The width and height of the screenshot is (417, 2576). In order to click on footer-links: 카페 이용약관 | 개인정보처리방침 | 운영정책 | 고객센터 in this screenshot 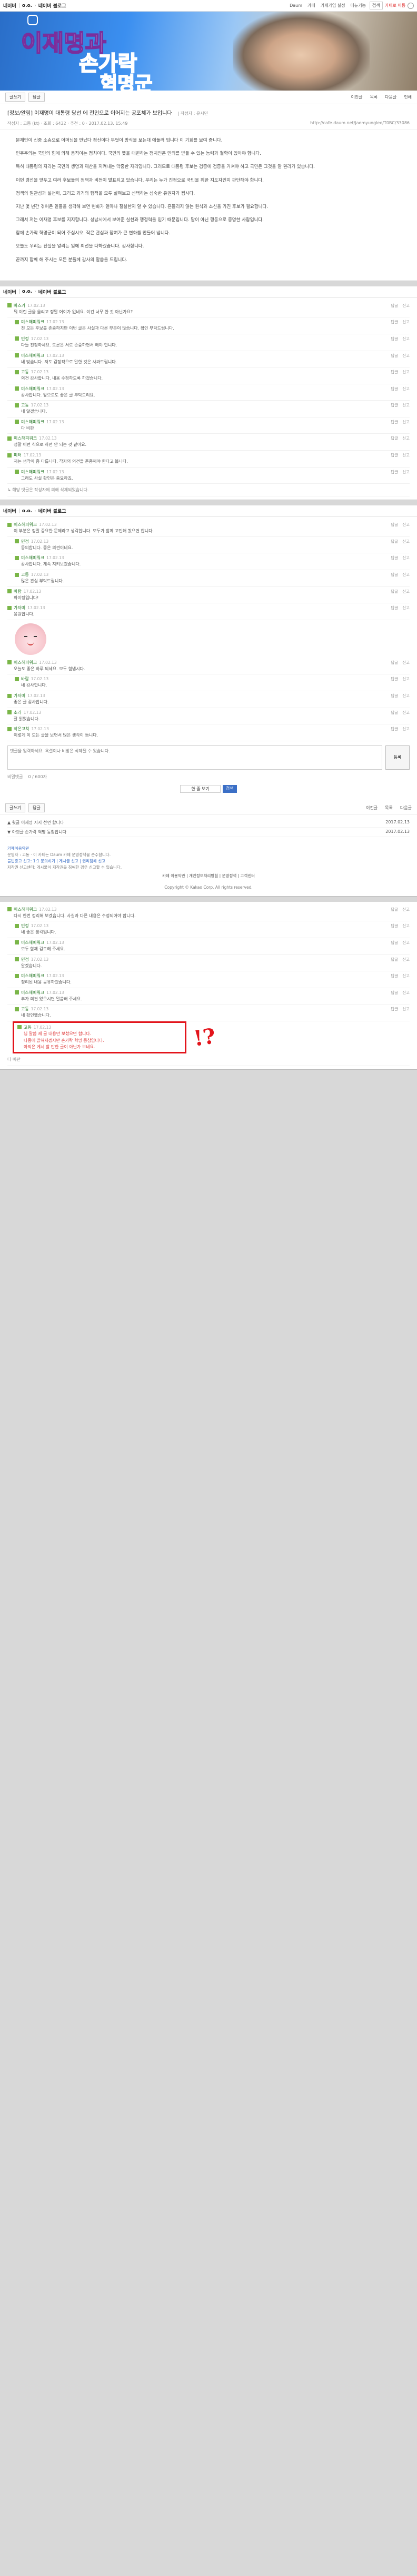, I will do `click(208, 876)`.